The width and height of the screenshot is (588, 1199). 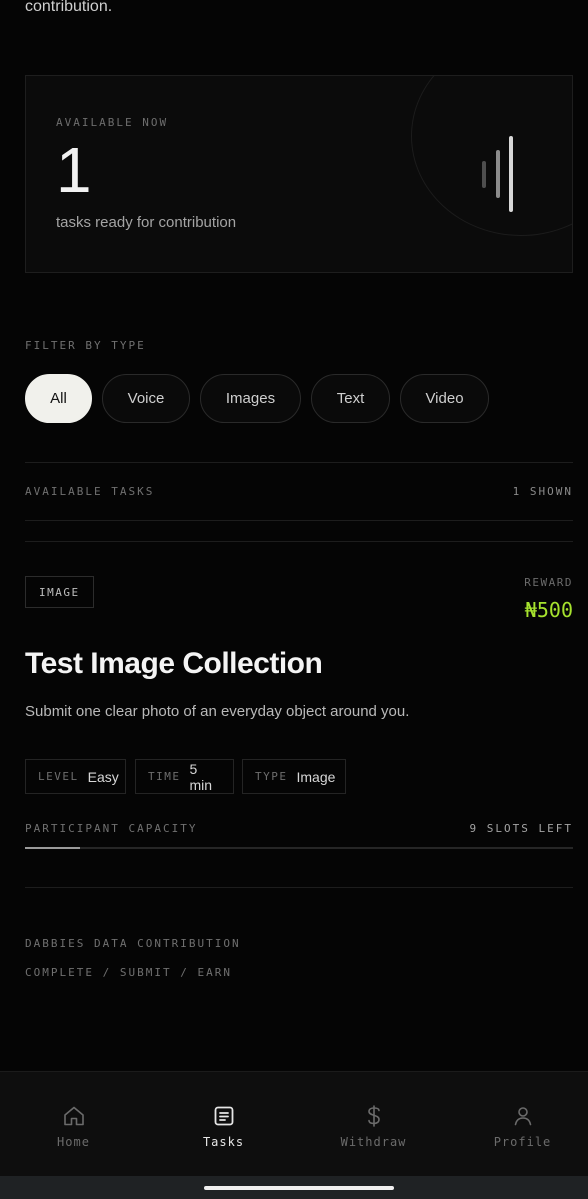 I want to click on slots-left: 9 SLOTS LEFT, so click(x=521, y=828).